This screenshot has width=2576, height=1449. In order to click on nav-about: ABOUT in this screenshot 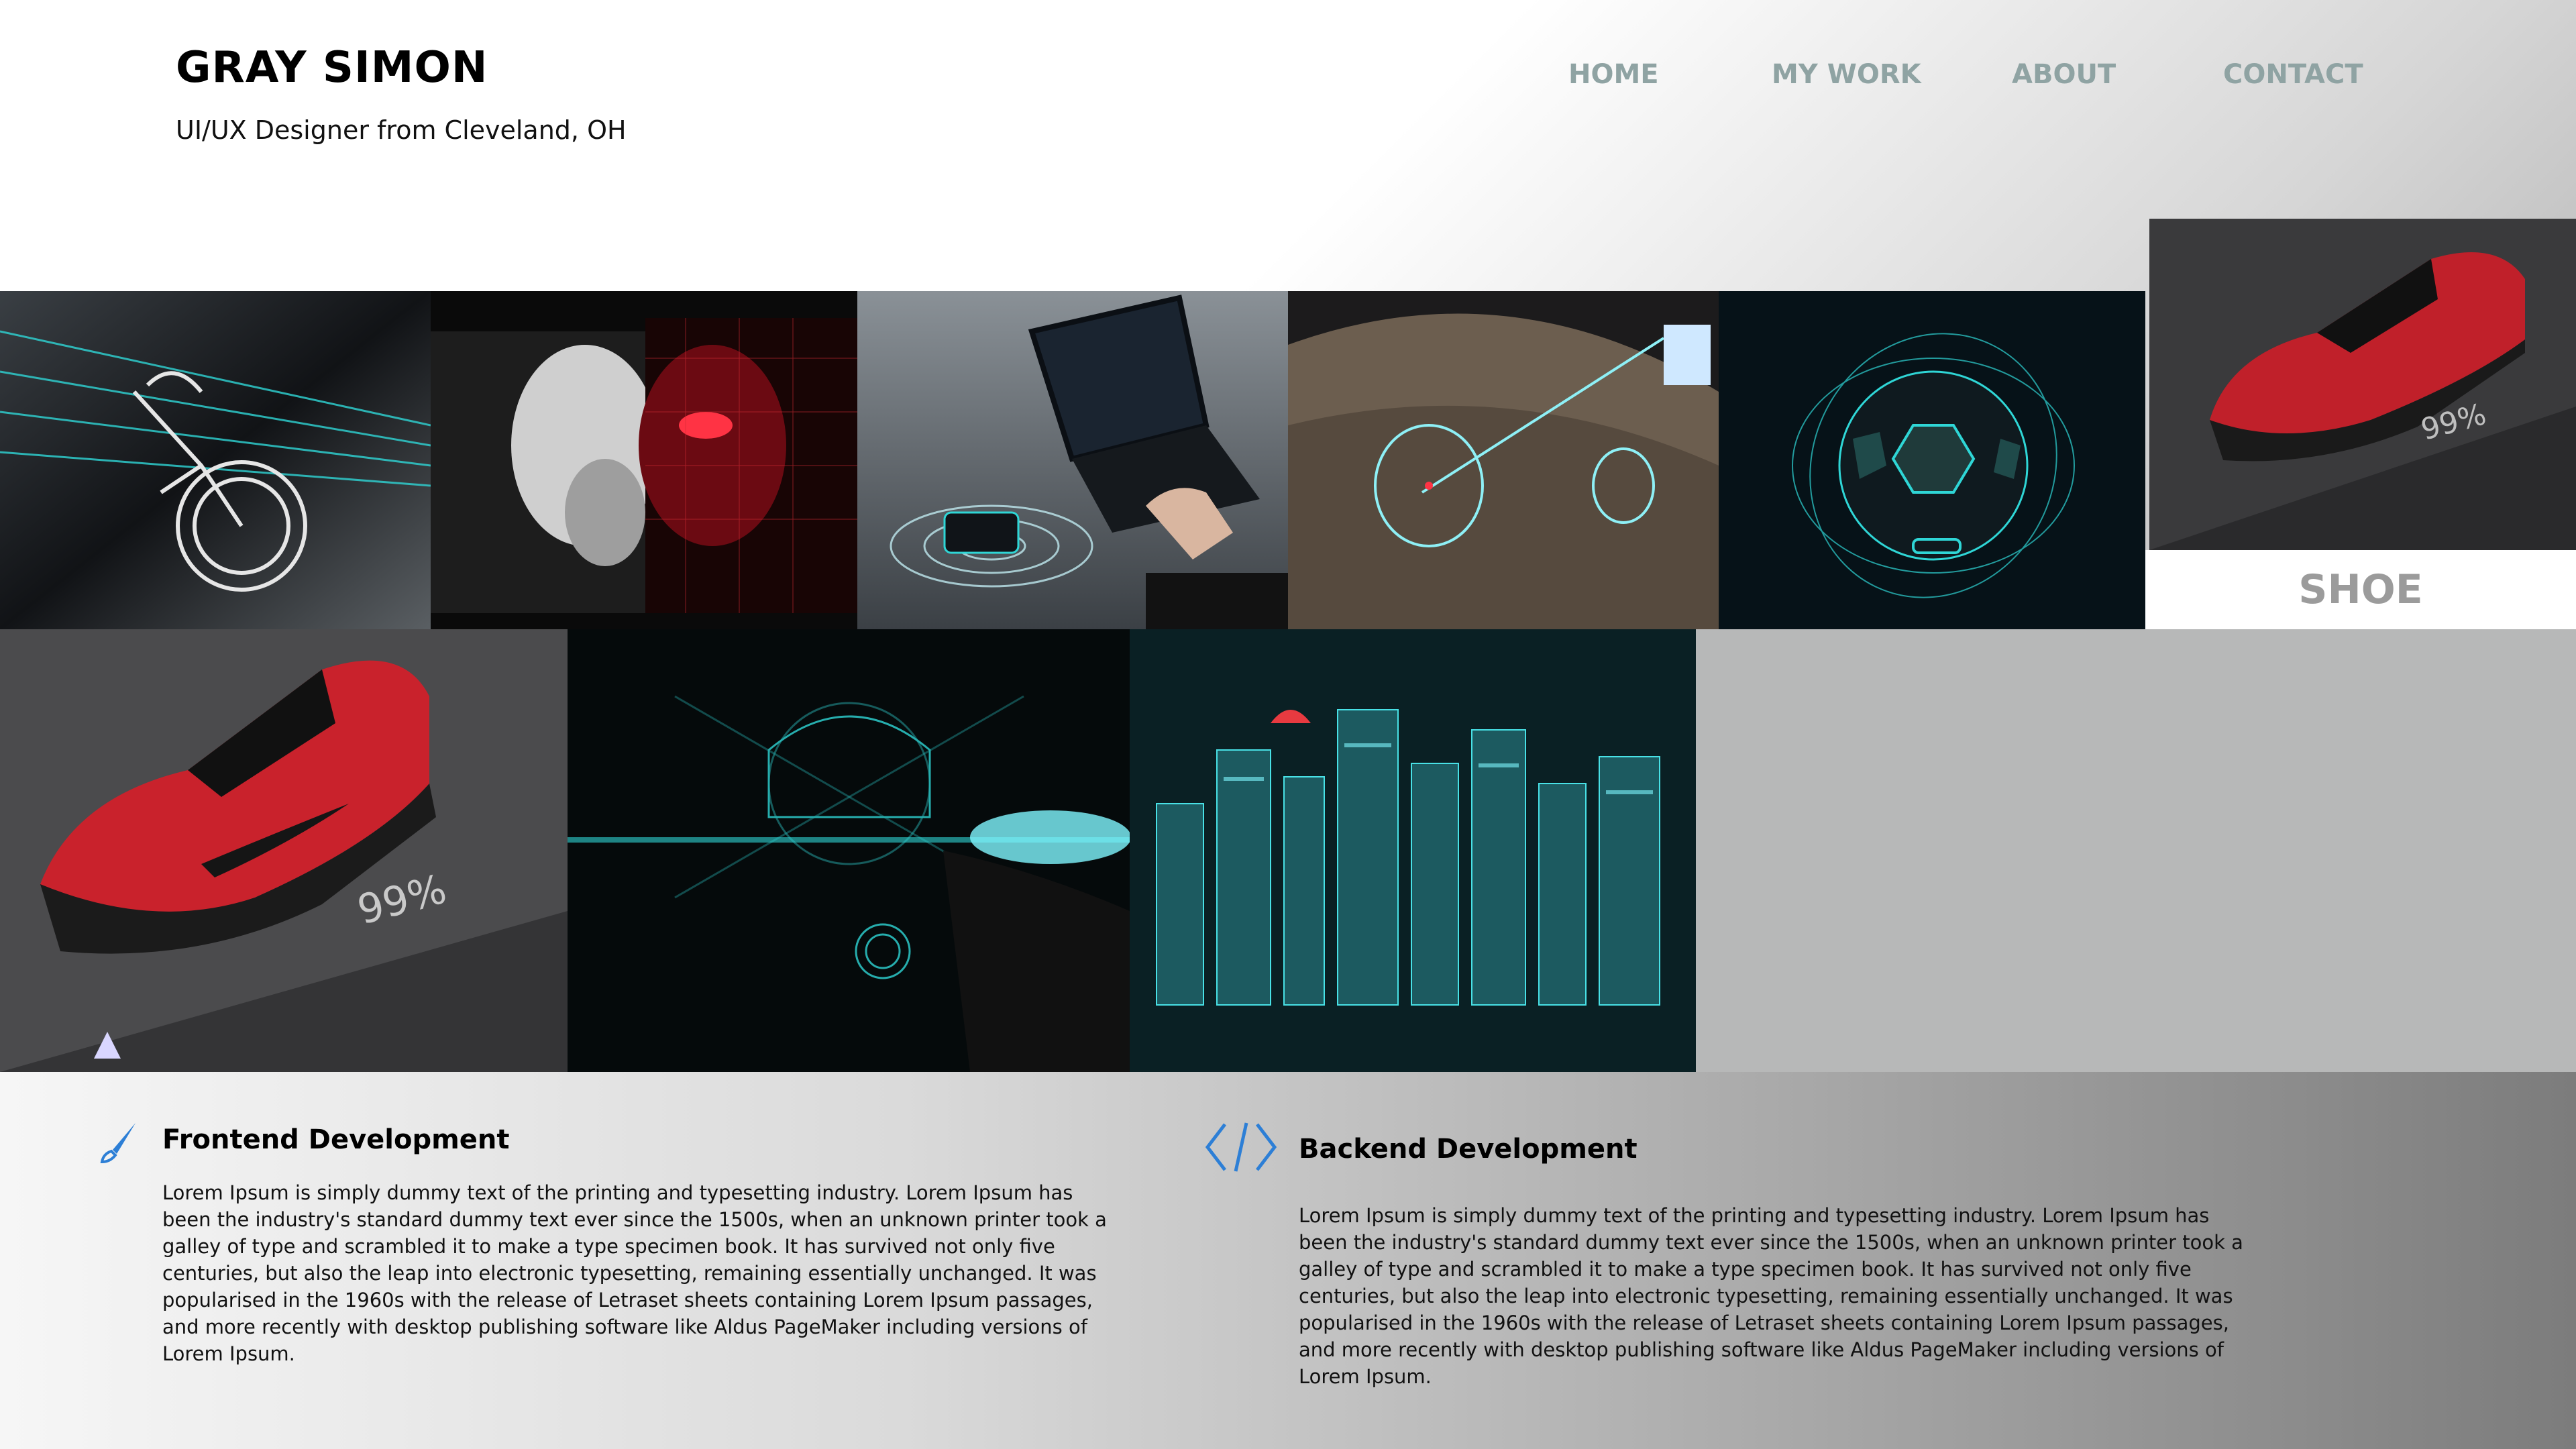, I will do `click(2064, 74)`.